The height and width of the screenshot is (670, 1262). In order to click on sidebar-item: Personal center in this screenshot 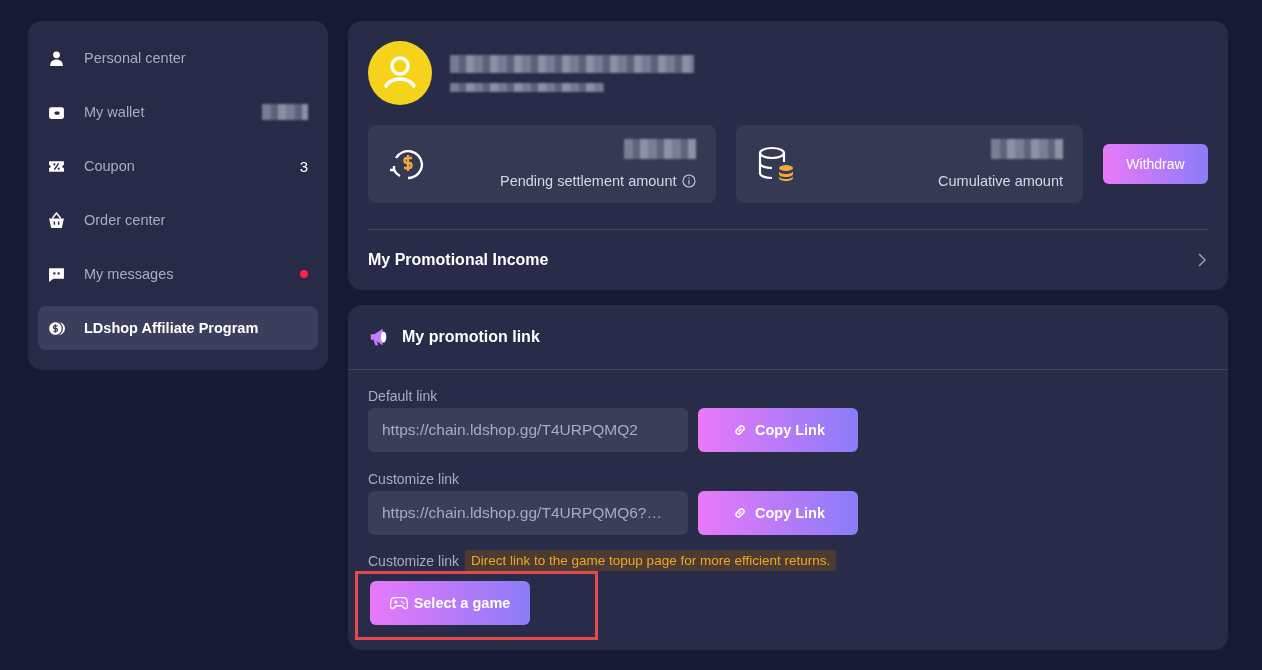, I will do `click(178, 58)`.